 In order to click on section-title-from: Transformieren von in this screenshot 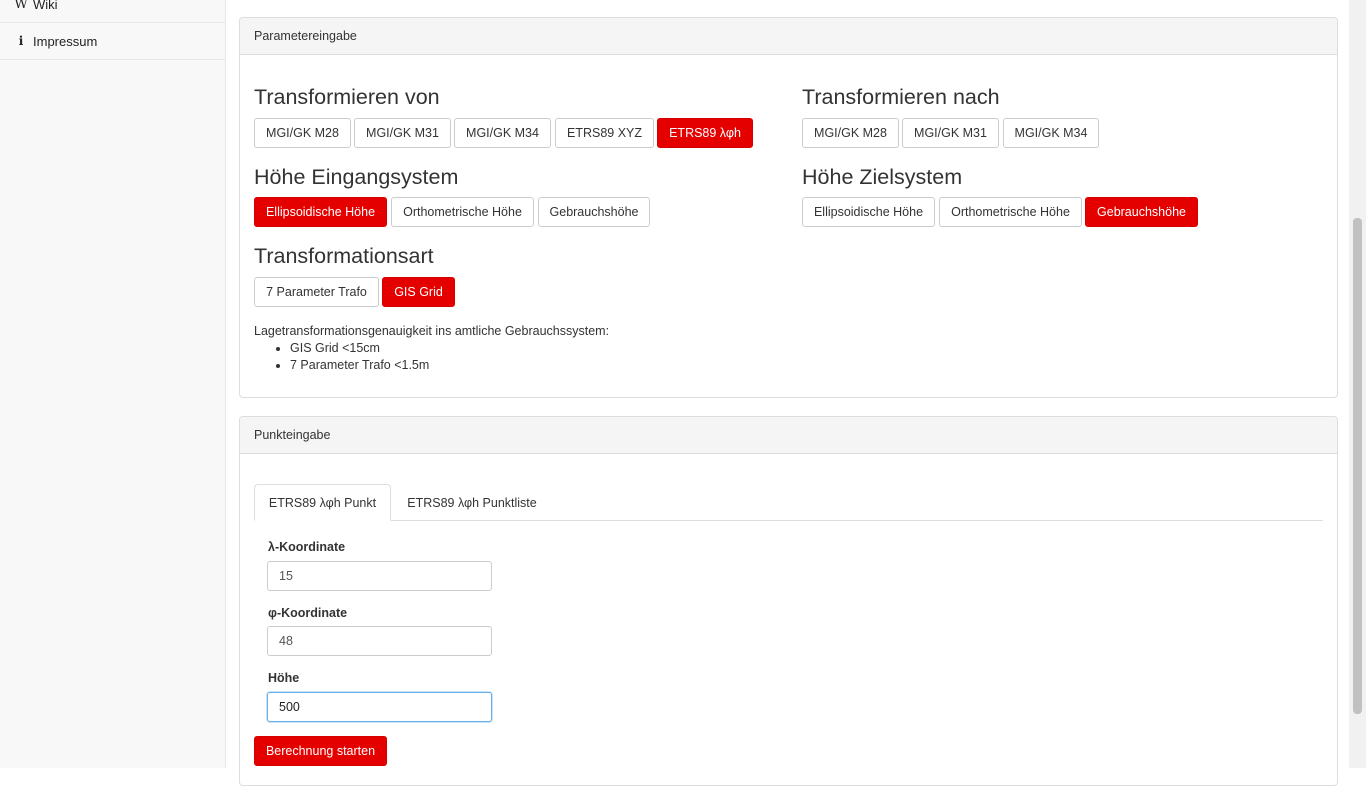, I will do `click(347, 97)`.